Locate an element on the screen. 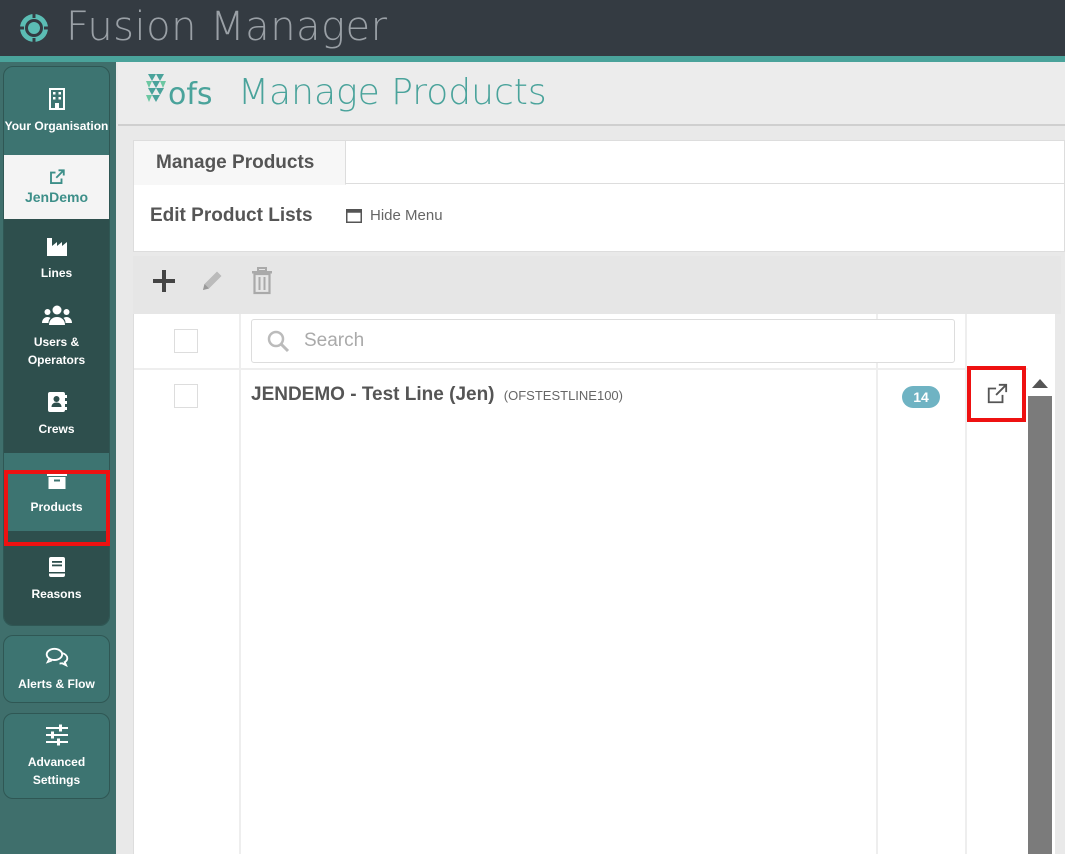 Image resolution: width=1065 pixels, height=854 pixels. sidebar-item-label: Advanced Settings is located at coordinates (56, 771).